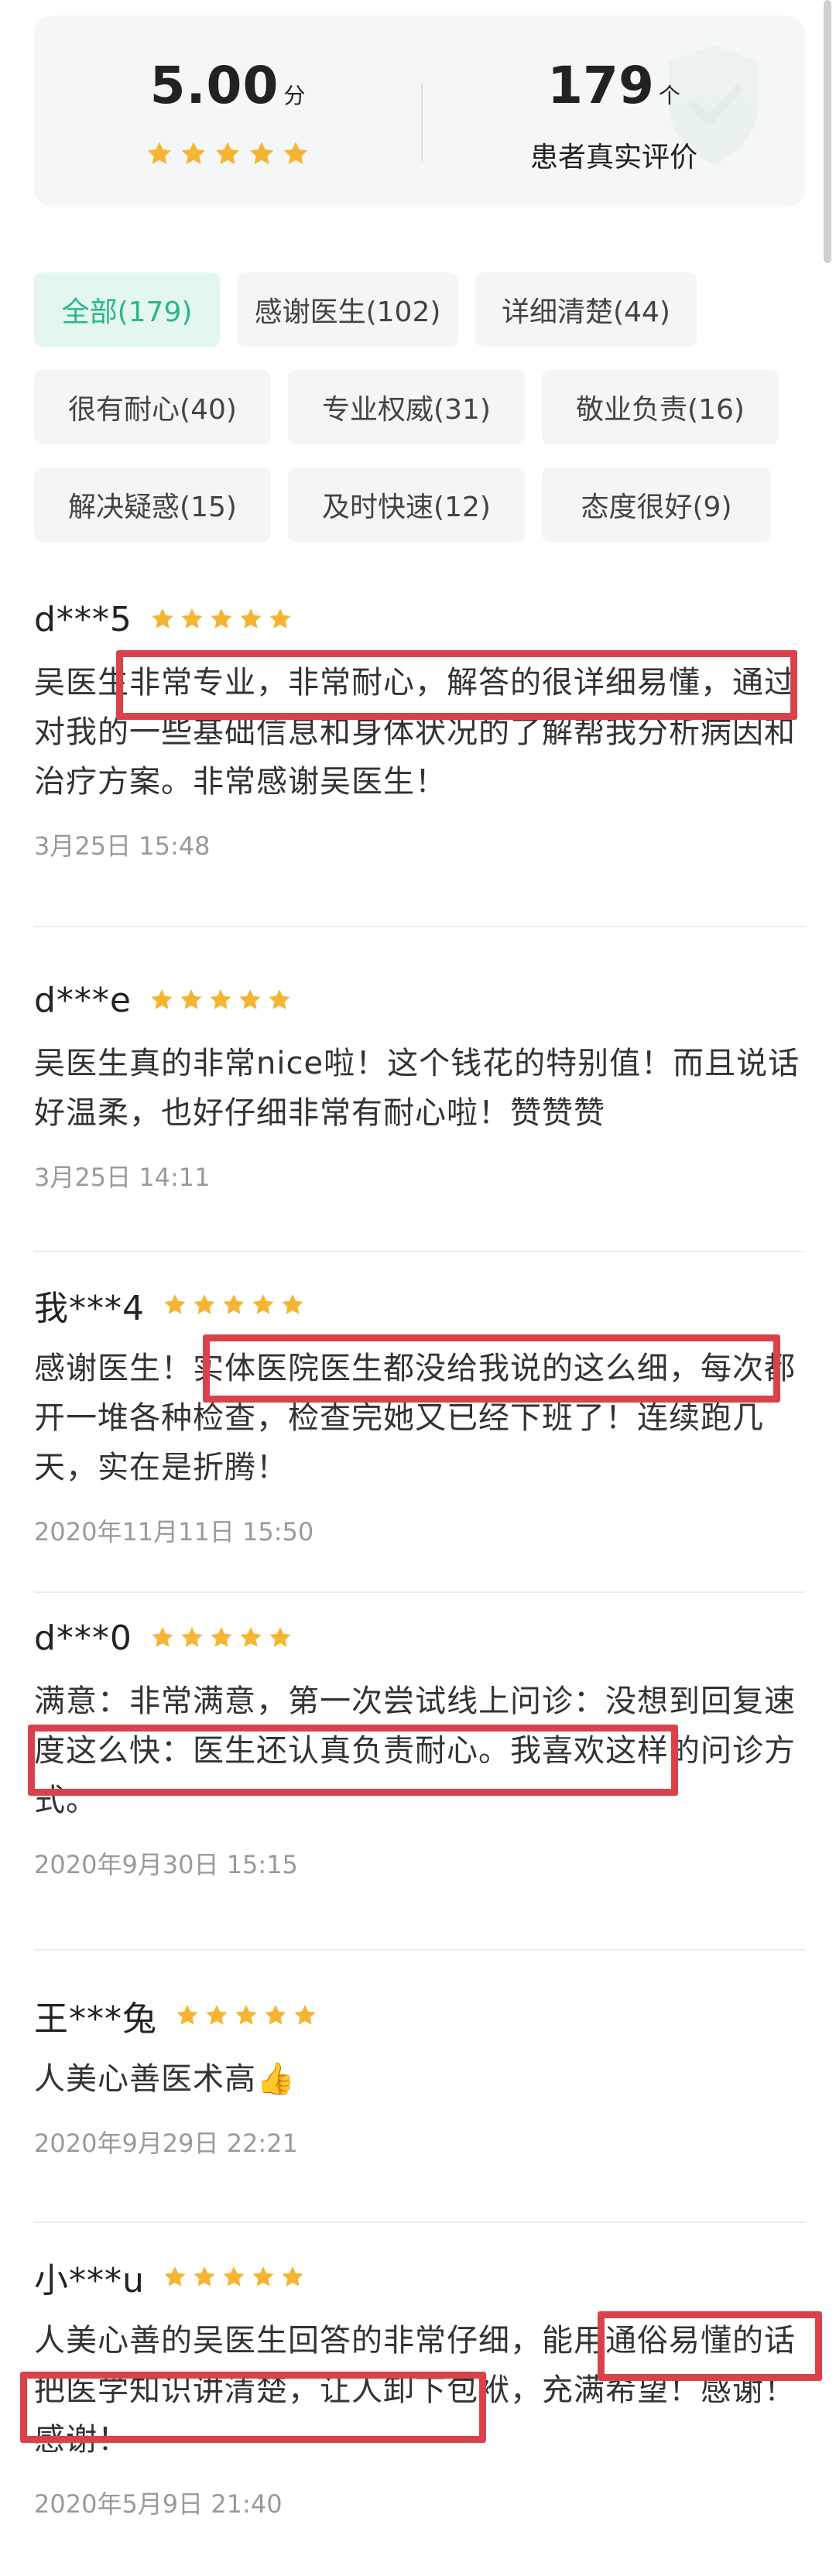 The image size is (836, 2576). I want to click on tag-filter: 全部(179), so click(127, 309).